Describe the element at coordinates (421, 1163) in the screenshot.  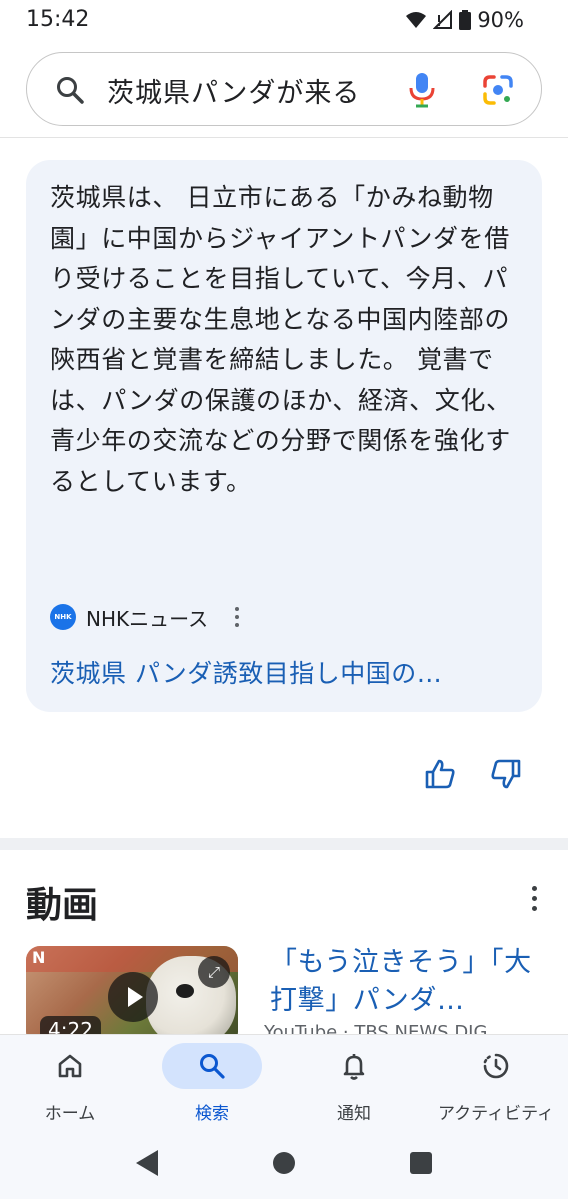
I see `recent-apps-icon` at that location.